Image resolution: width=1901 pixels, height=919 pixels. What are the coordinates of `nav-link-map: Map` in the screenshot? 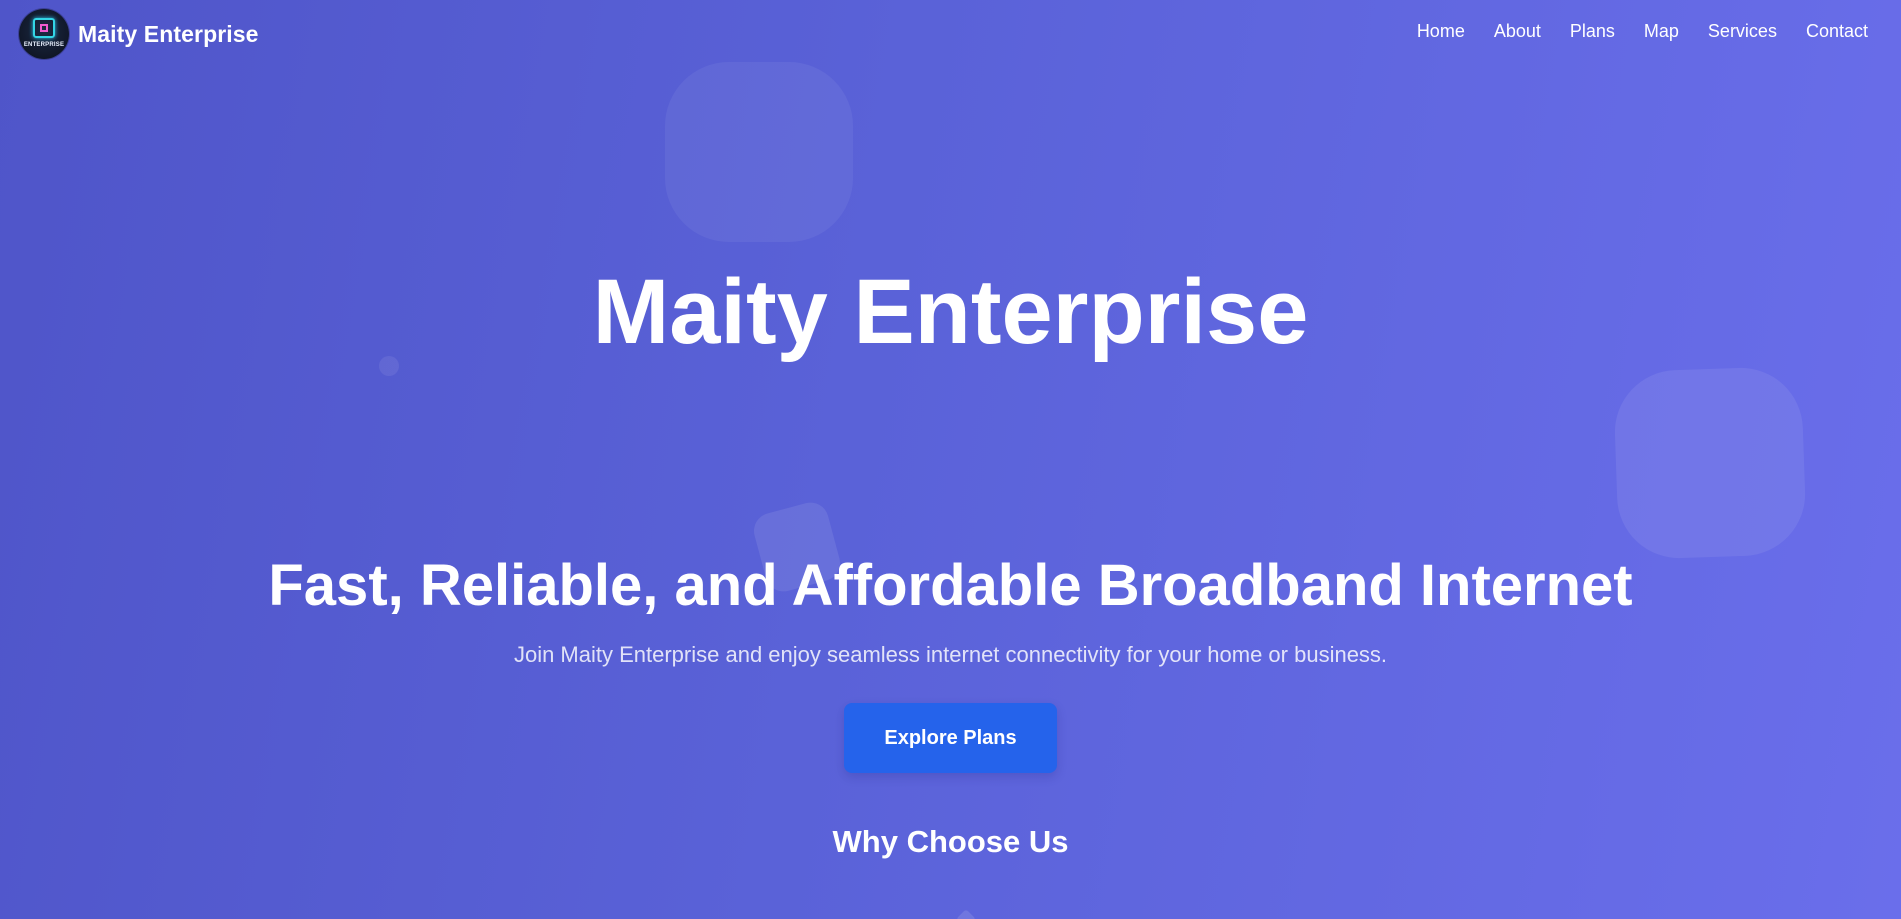 It's located at (1661, 31).